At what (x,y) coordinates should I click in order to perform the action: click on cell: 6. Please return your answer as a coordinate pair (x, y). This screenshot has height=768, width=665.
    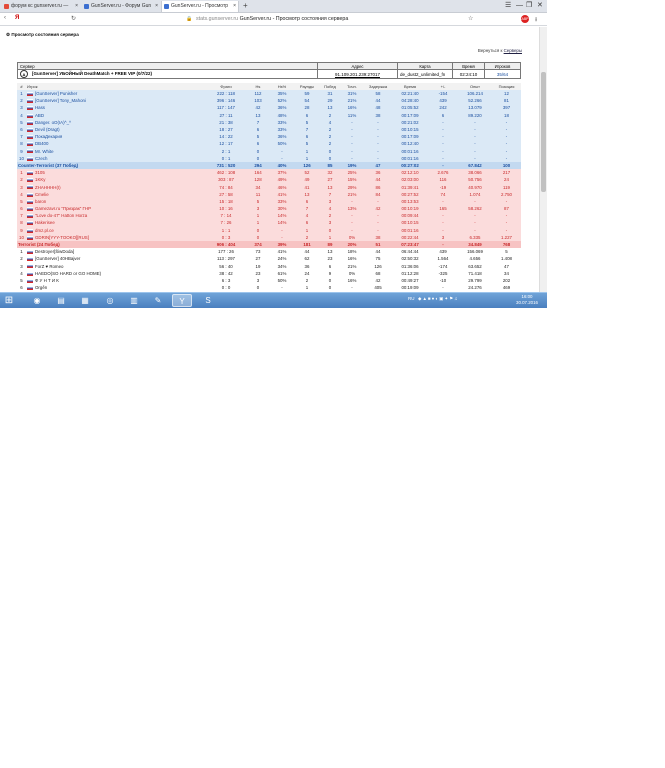
    Looking at the image, I should click on (21, 209).